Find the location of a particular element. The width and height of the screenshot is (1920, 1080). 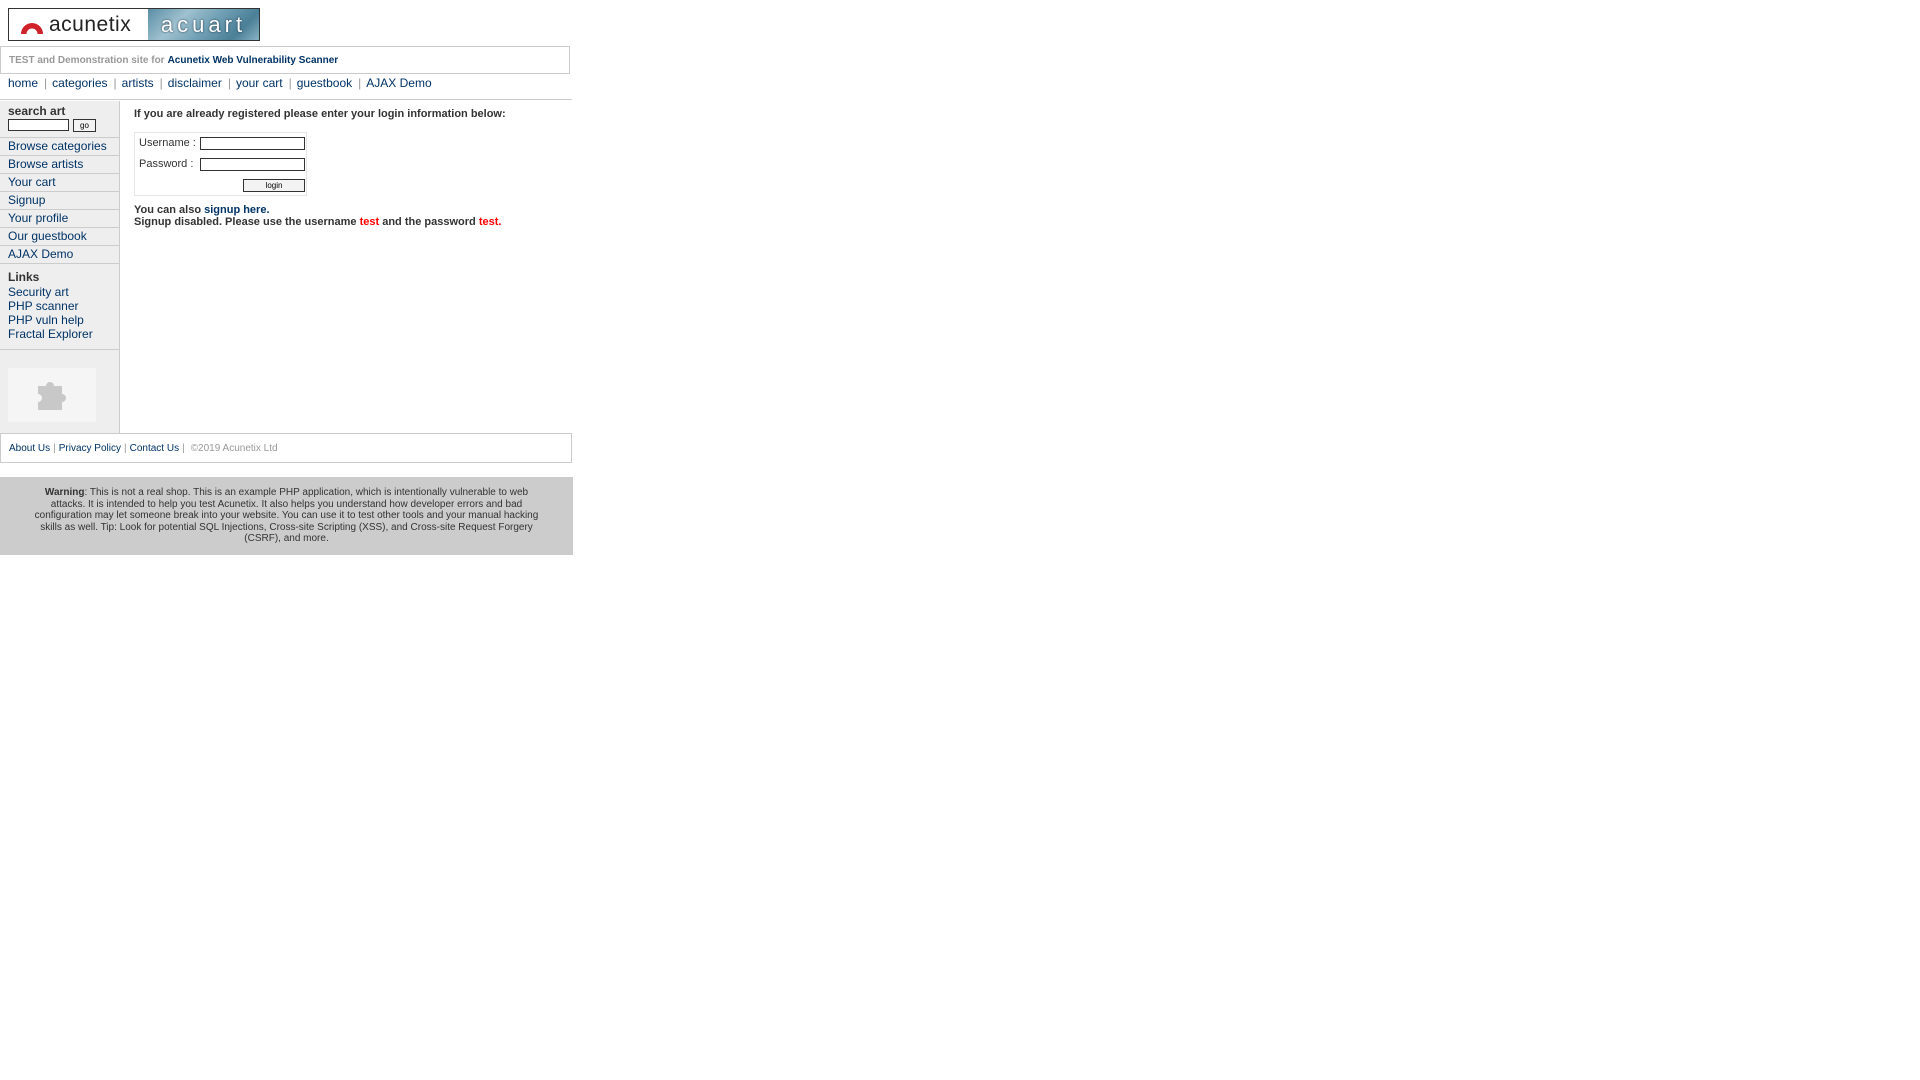

disabled-middle: and the password is located at coordinates (429, 222).